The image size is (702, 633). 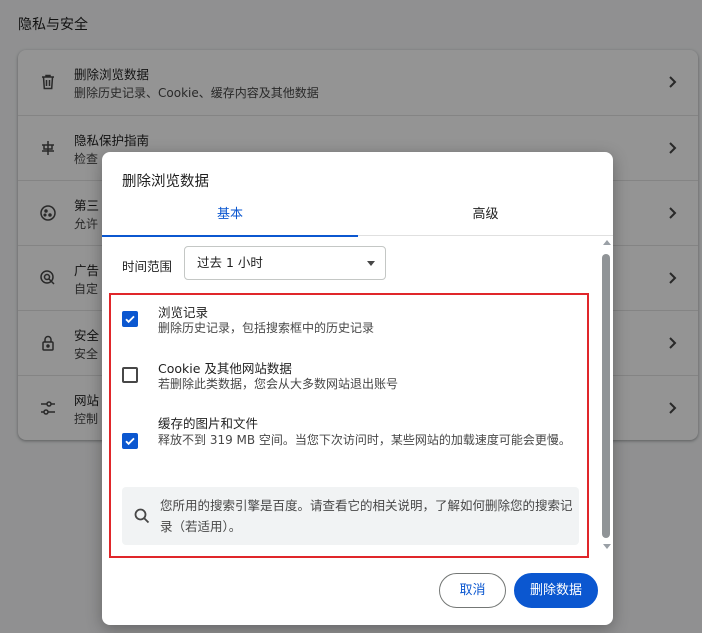 I want to click on tab-basic: 基本, so click(x=230, y=218).